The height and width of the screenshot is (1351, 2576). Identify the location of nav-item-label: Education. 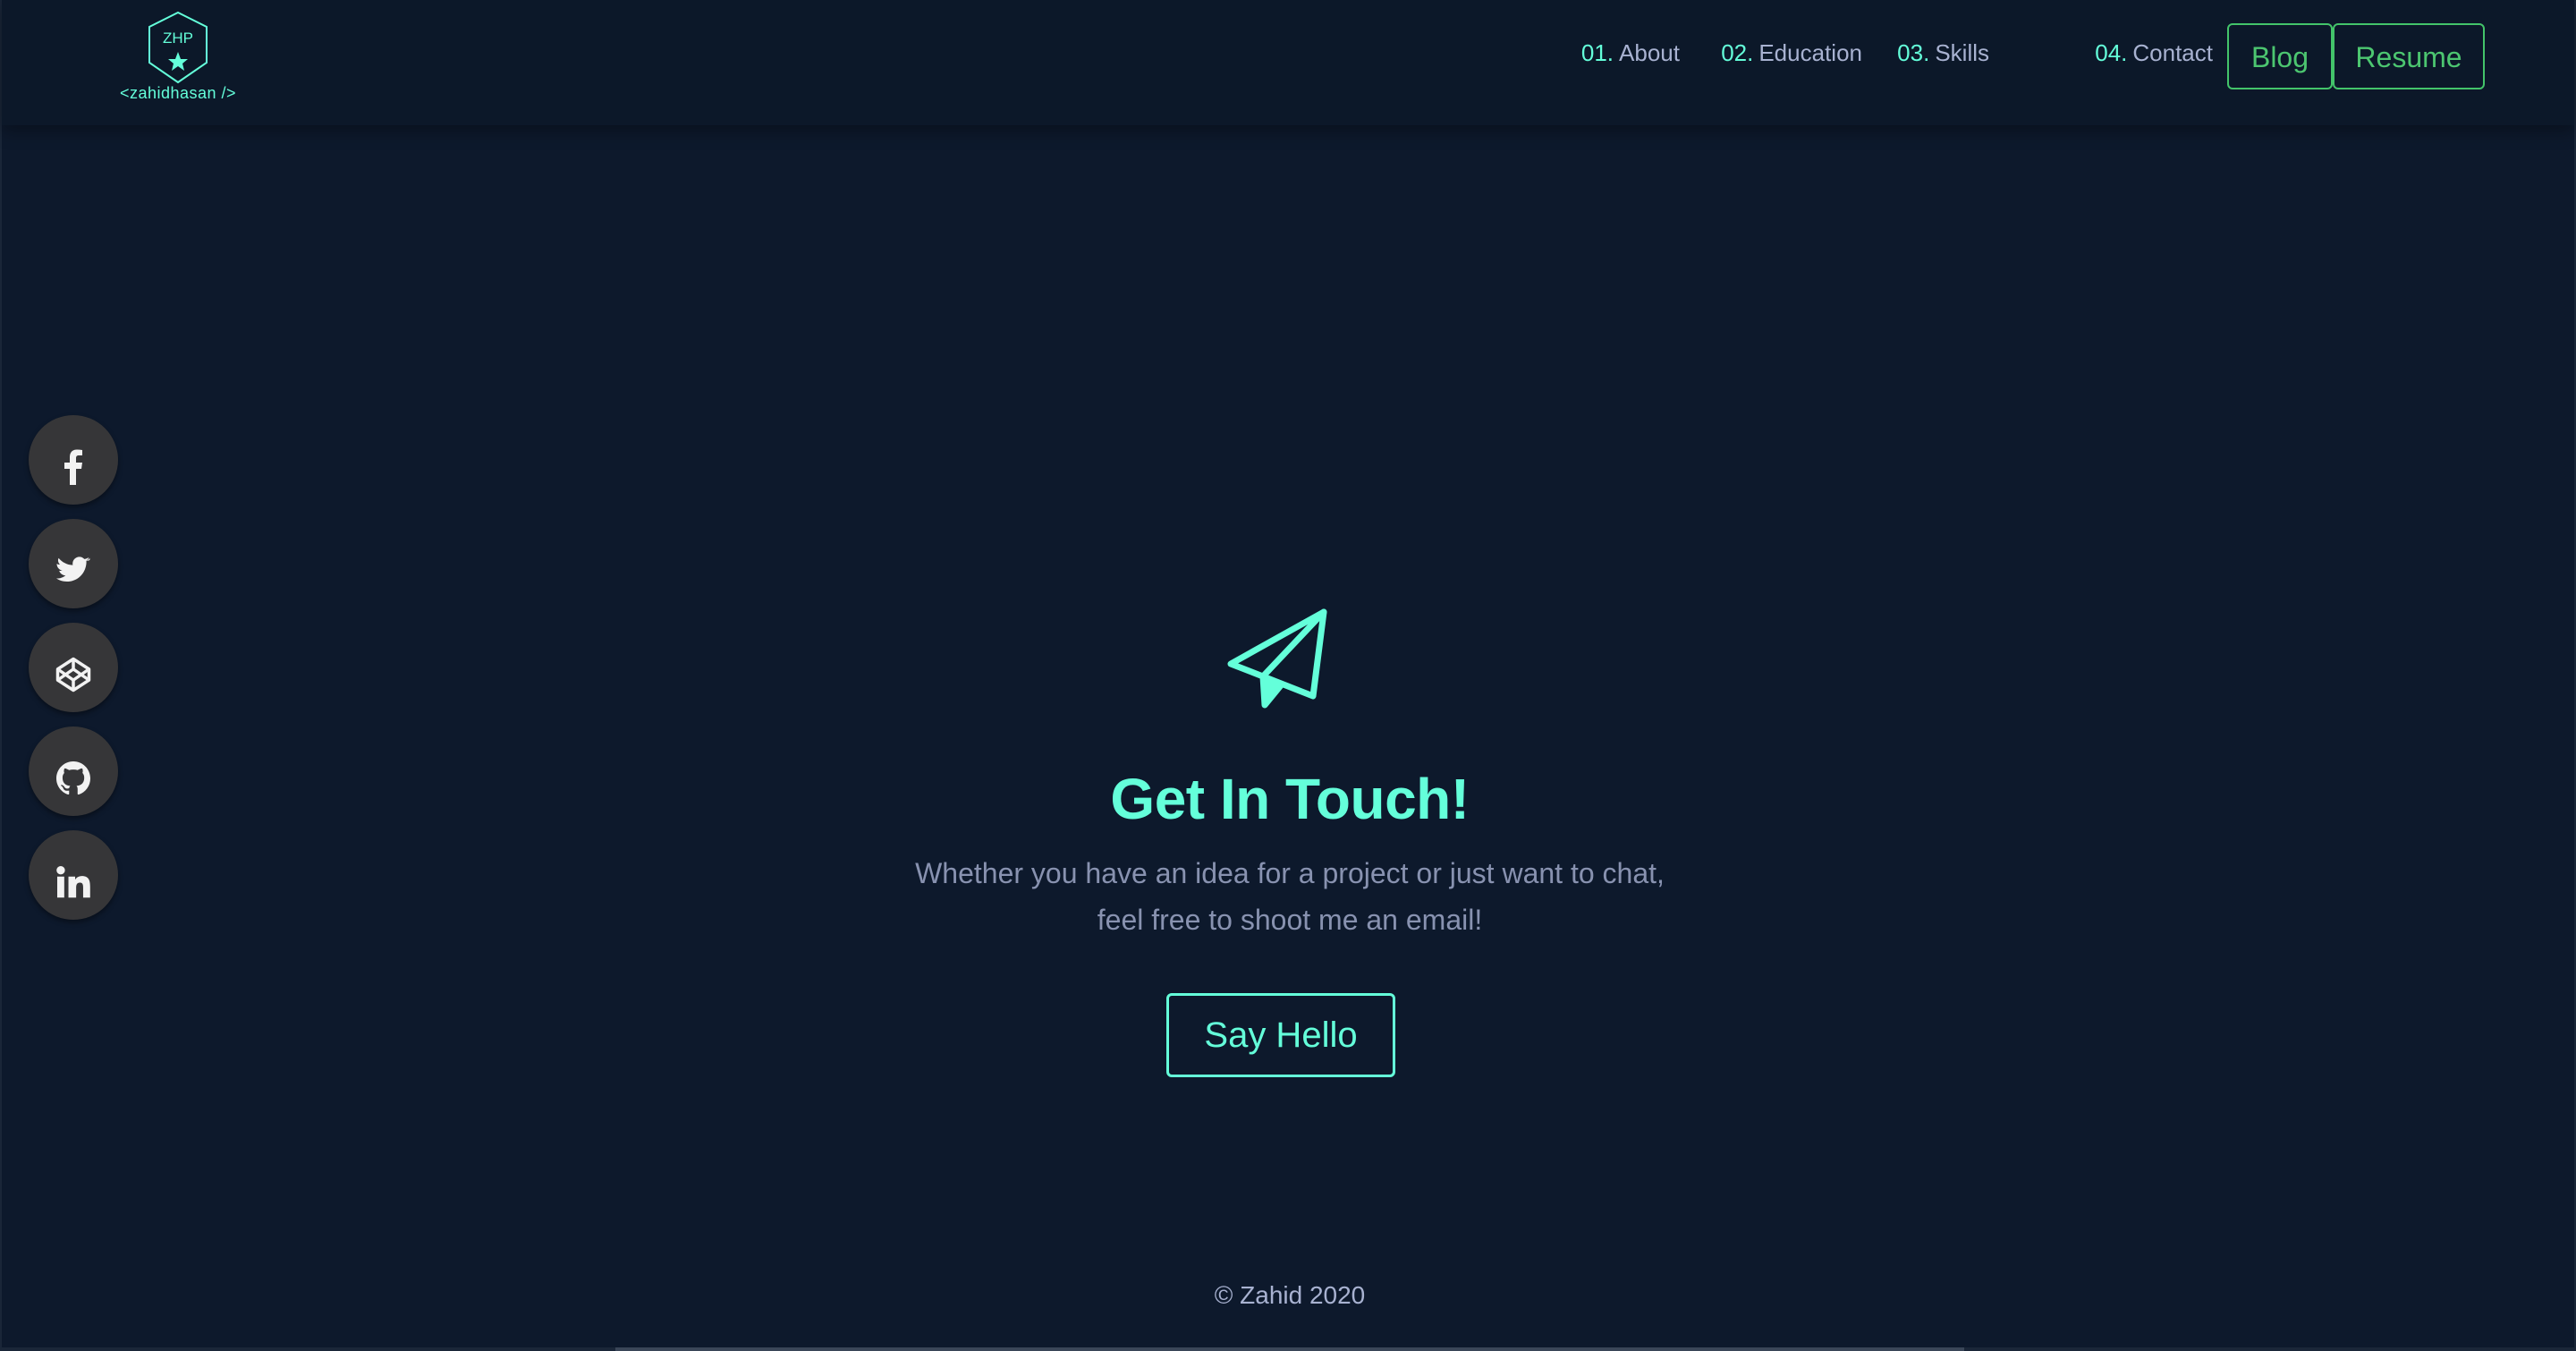
(1810, 52).